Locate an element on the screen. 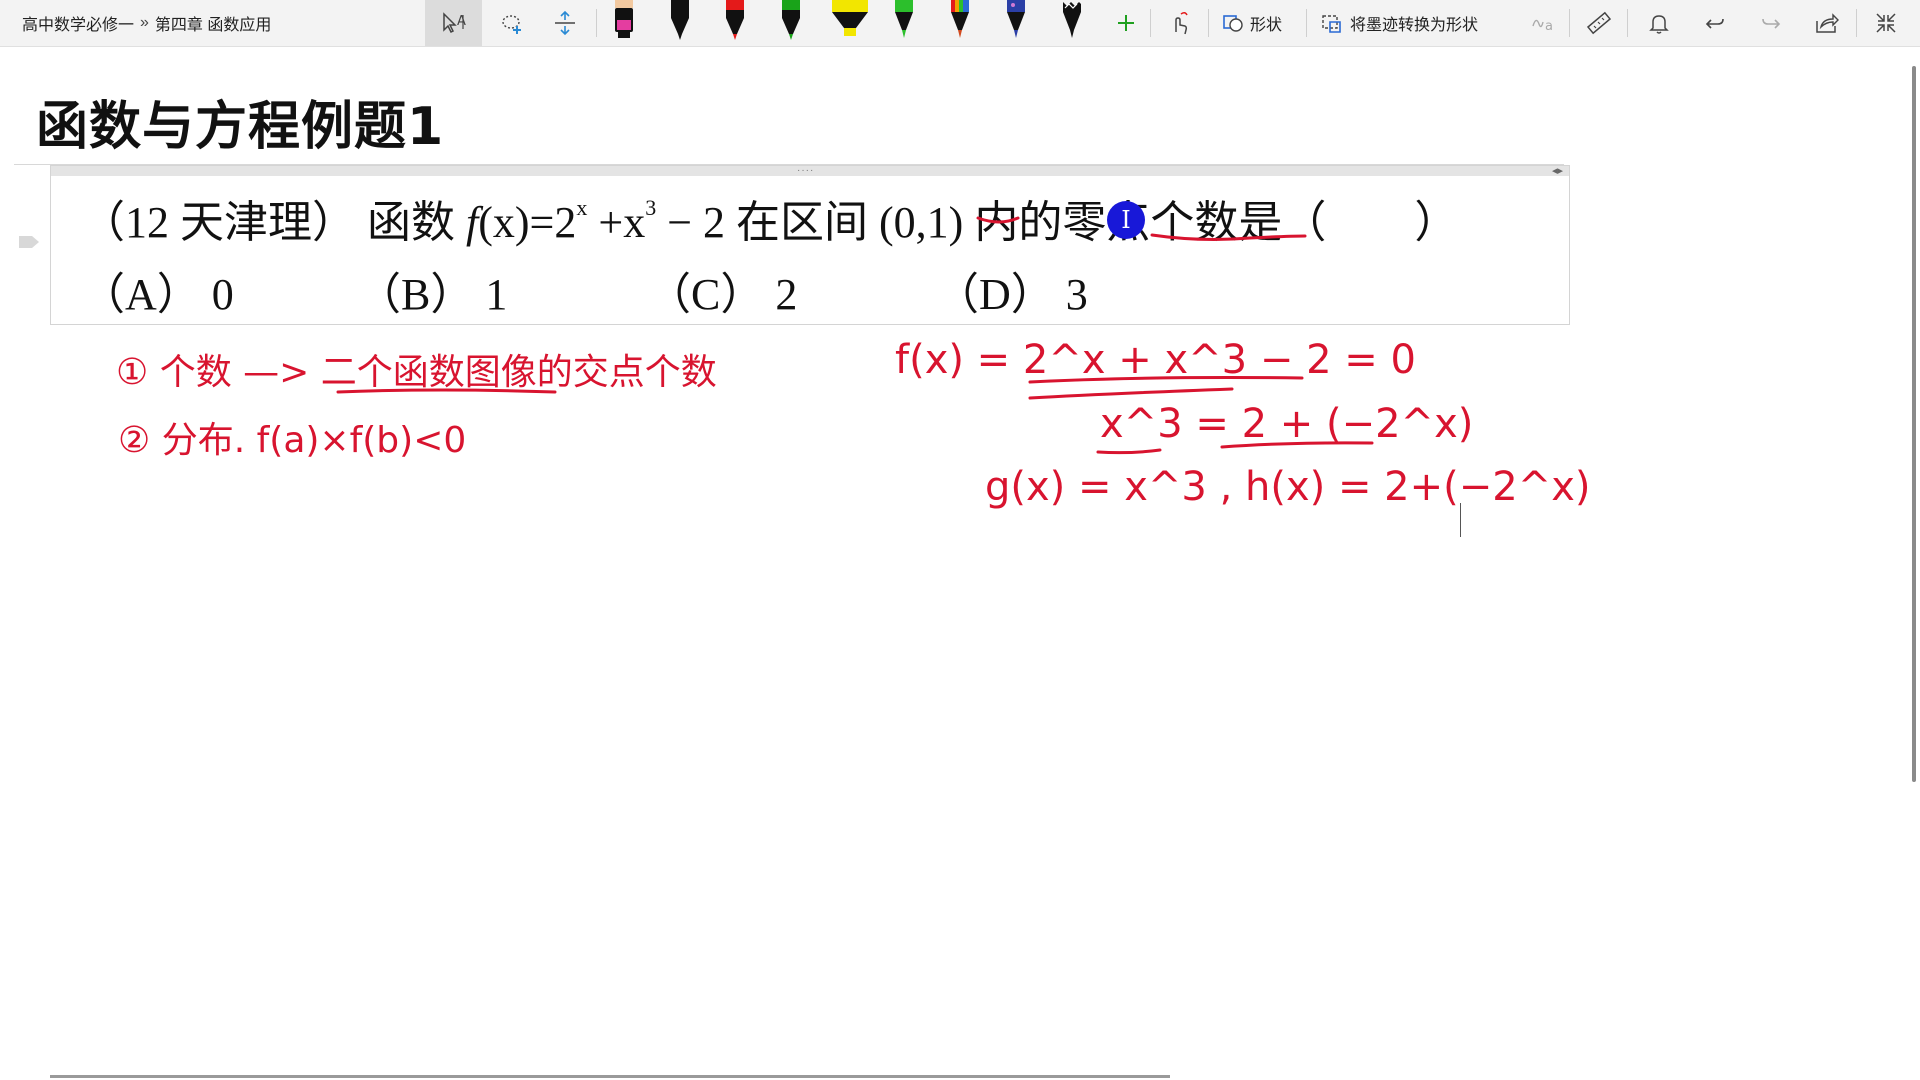 The width and height of the screenshot is (1920, 1080). add-space-button is located at coordinates (565, 23).